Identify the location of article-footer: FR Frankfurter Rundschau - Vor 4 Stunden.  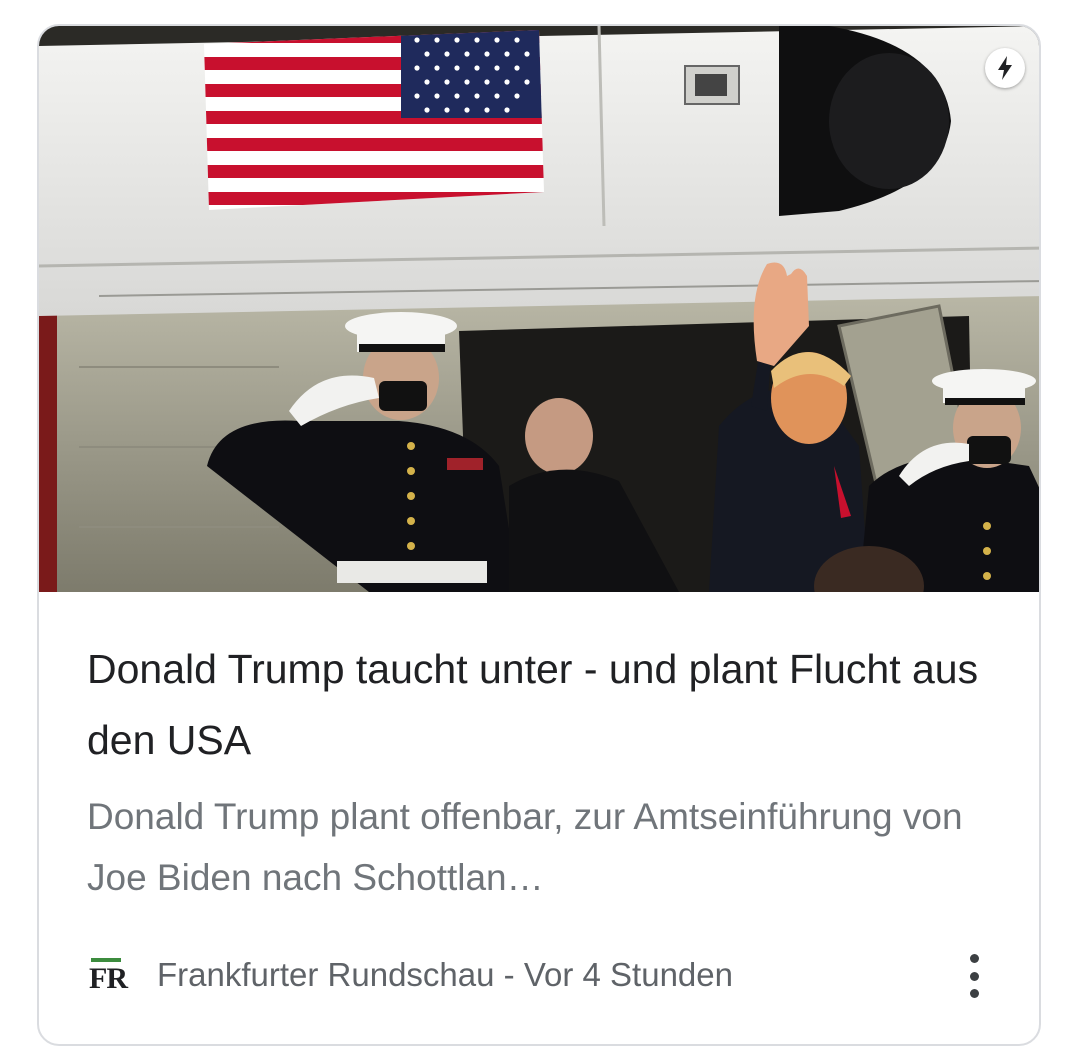
(547, 975).